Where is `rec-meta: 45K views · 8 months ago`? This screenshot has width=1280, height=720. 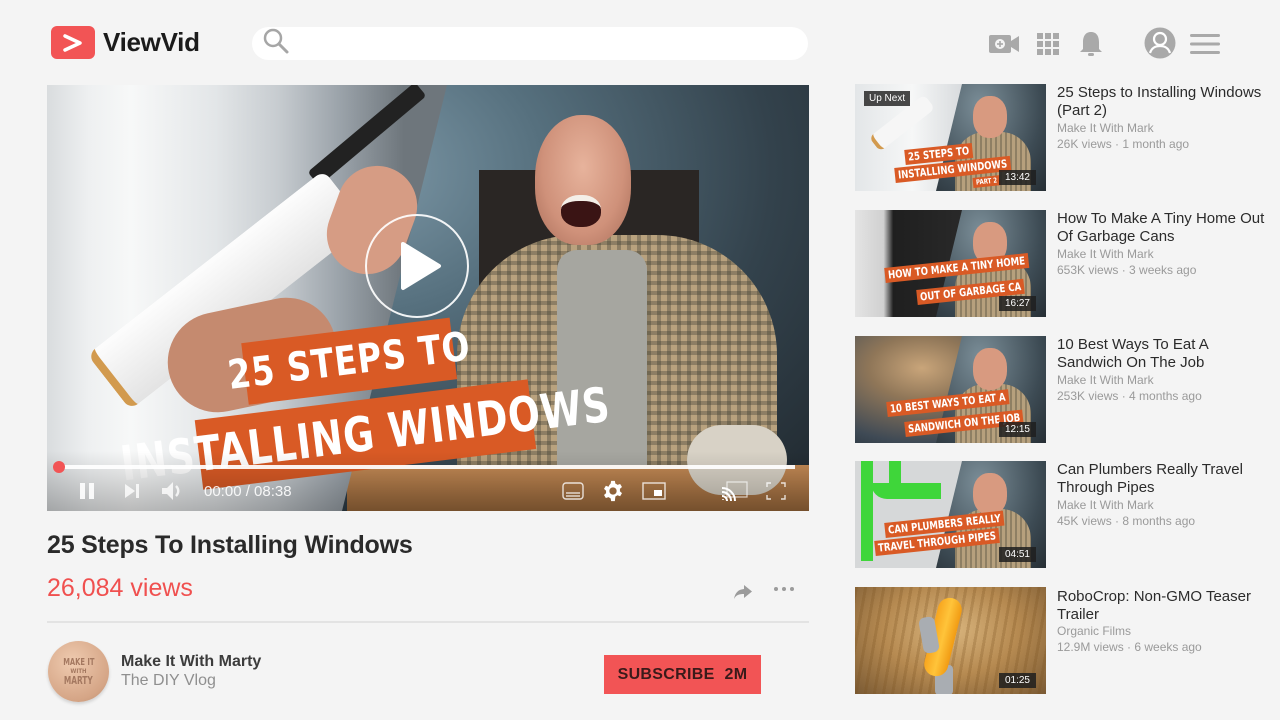 rec-meta: 45K views · 8 months ago is located at coordinates (1126, 521).